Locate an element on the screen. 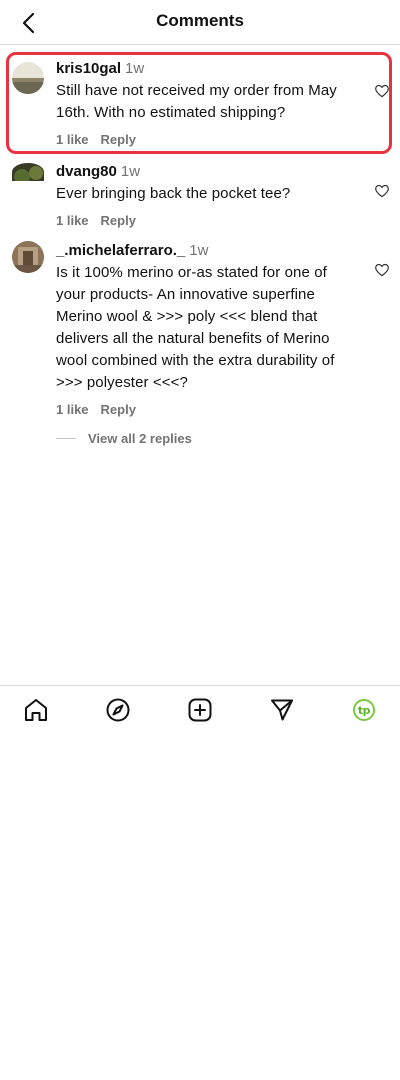 This screenshot has height=1080, width=400. page-title: Comments is located at coordinates (200, 20).